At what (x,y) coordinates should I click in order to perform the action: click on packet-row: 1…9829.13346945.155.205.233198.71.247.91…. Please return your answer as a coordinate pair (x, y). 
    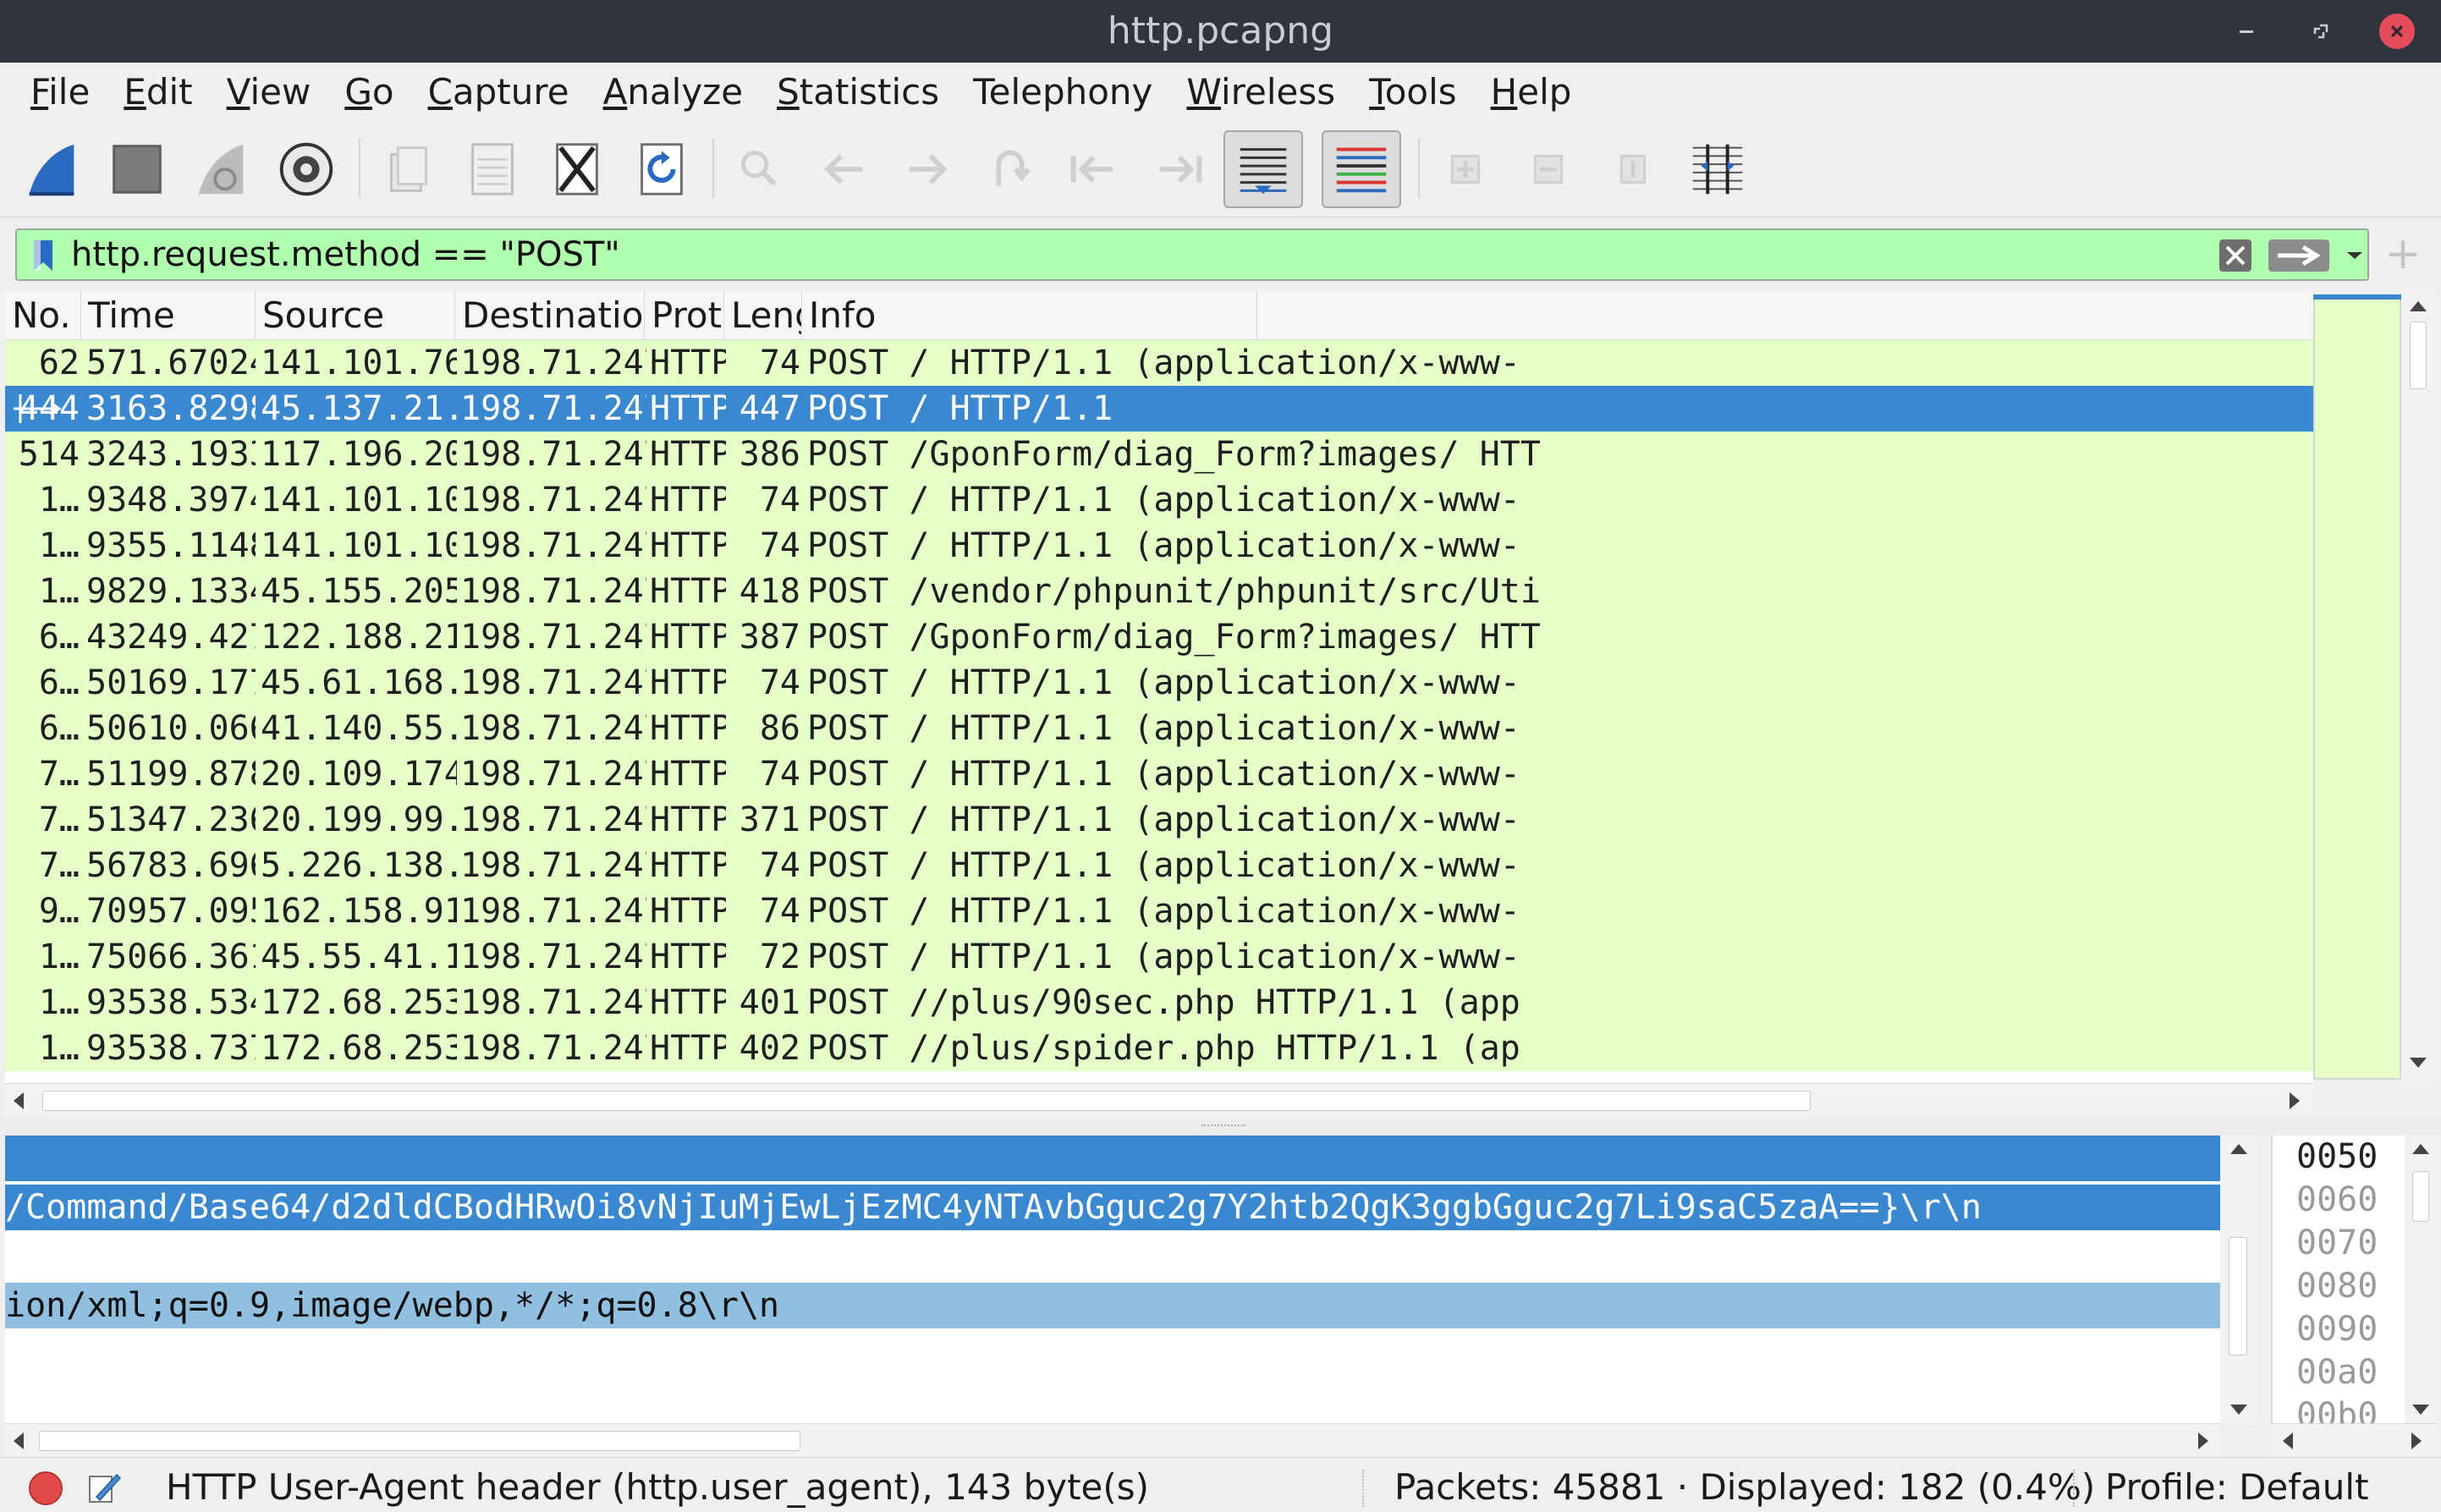
    Looking at the image, I should click on (1159, 592).